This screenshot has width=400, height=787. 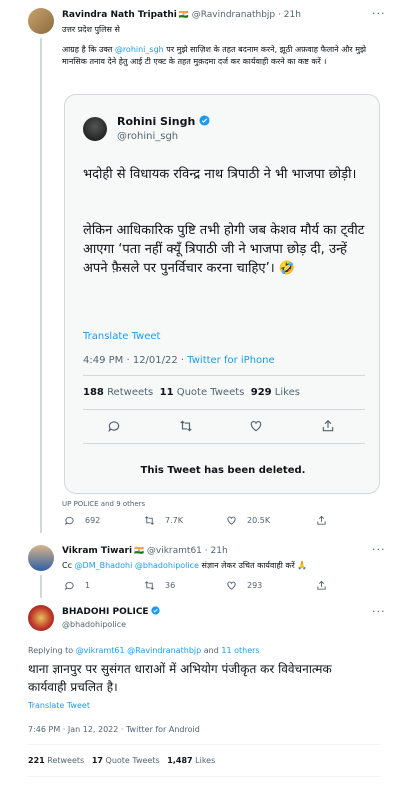 I want to click on likes-count: 929, so click(x=261, y=392).